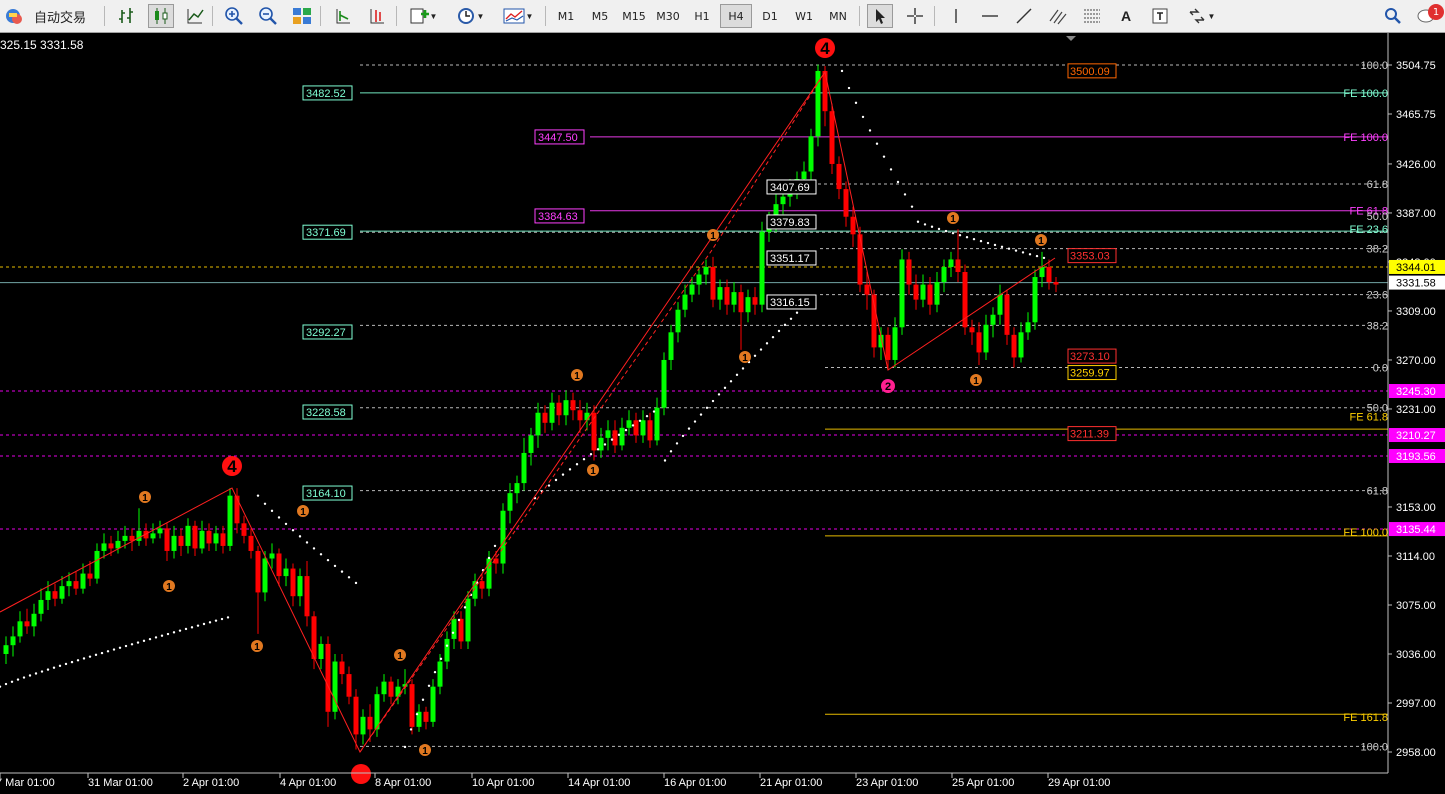 This screenshot has height=794, width=1445. What do you see at coordinates (770, 16) in the screenshot?
I see `tf-d1: D1` at bounding box center [770, 16].